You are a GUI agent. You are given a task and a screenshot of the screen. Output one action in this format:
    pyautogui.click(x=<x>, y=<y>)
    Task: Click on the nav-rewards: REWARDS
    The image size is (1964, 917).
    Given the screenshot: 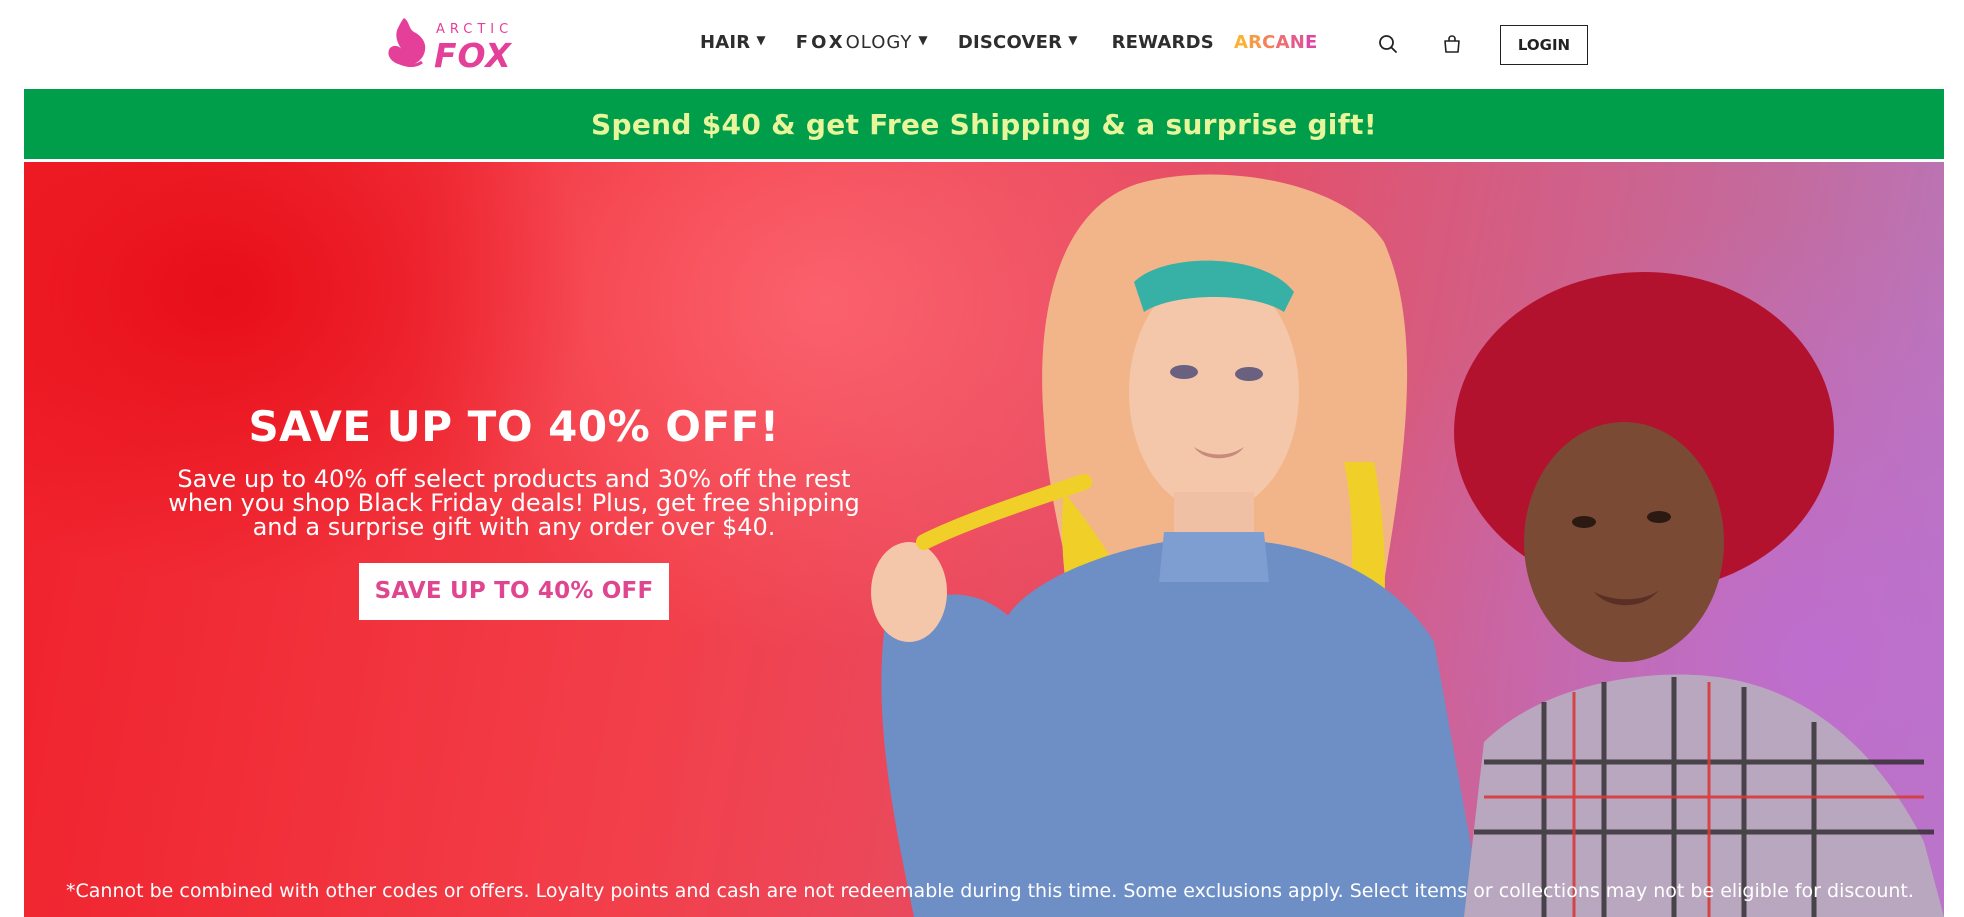 What is the action you would take?
    pyautogui.click(x=1163, y=42)
    